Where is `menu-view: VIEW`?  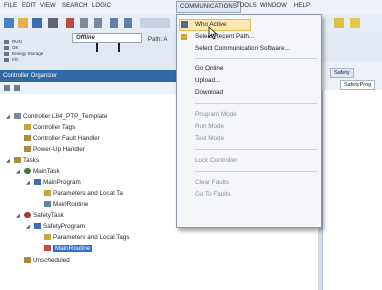 menu-view: VIEW is located at coordinates (48, 6).